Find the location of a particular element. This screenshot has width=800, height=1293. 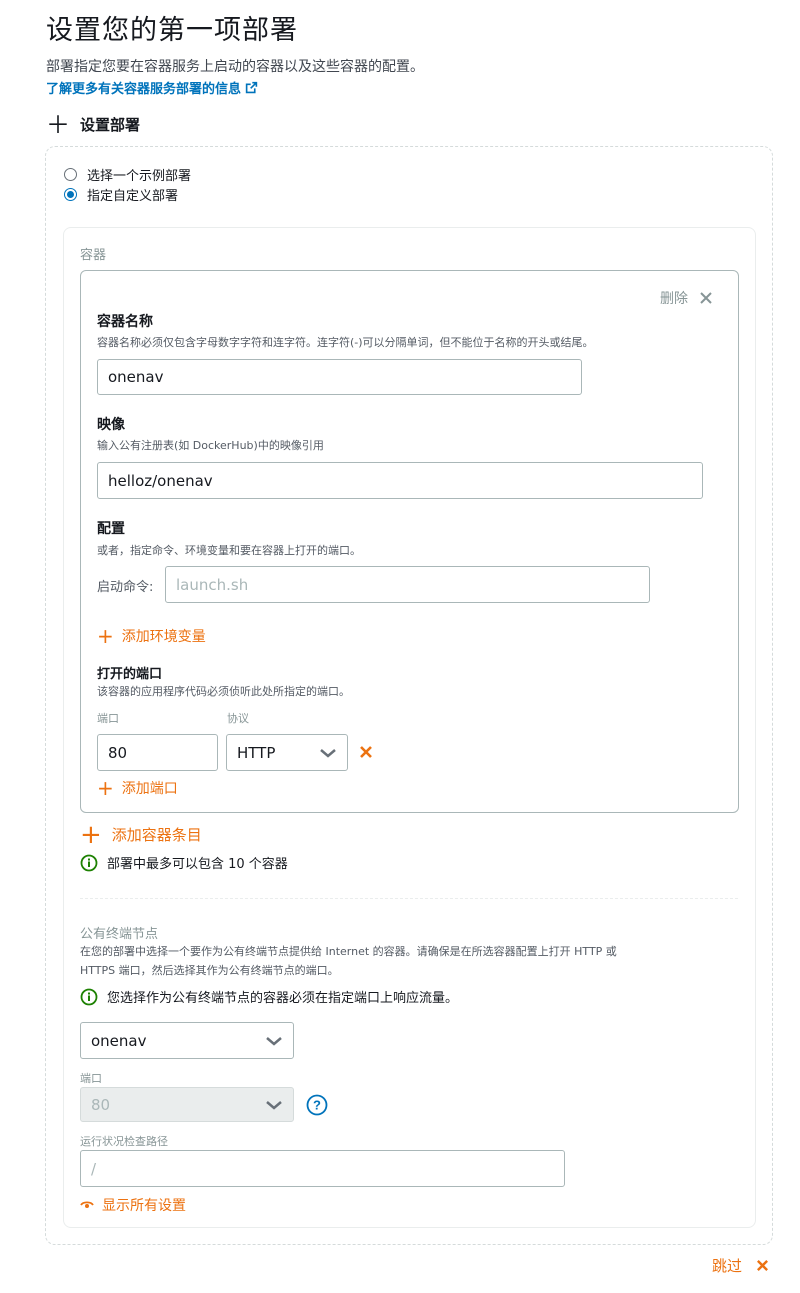

plus-icon: ＋ is located at coordinates (58, 124).